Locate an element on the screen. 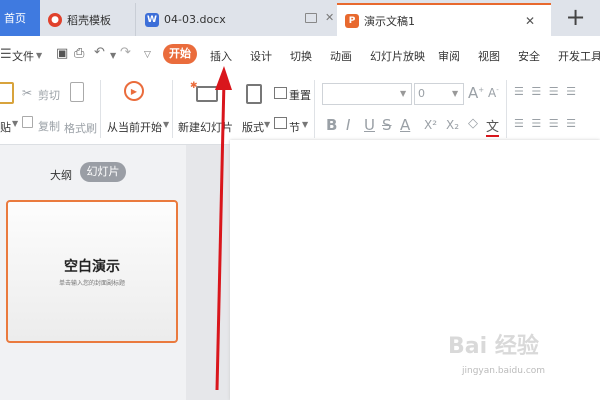 Image resolution: width=600 pixels, height=400 pixels. outline-tab: 大纲 is located at coordinates (61, 175).